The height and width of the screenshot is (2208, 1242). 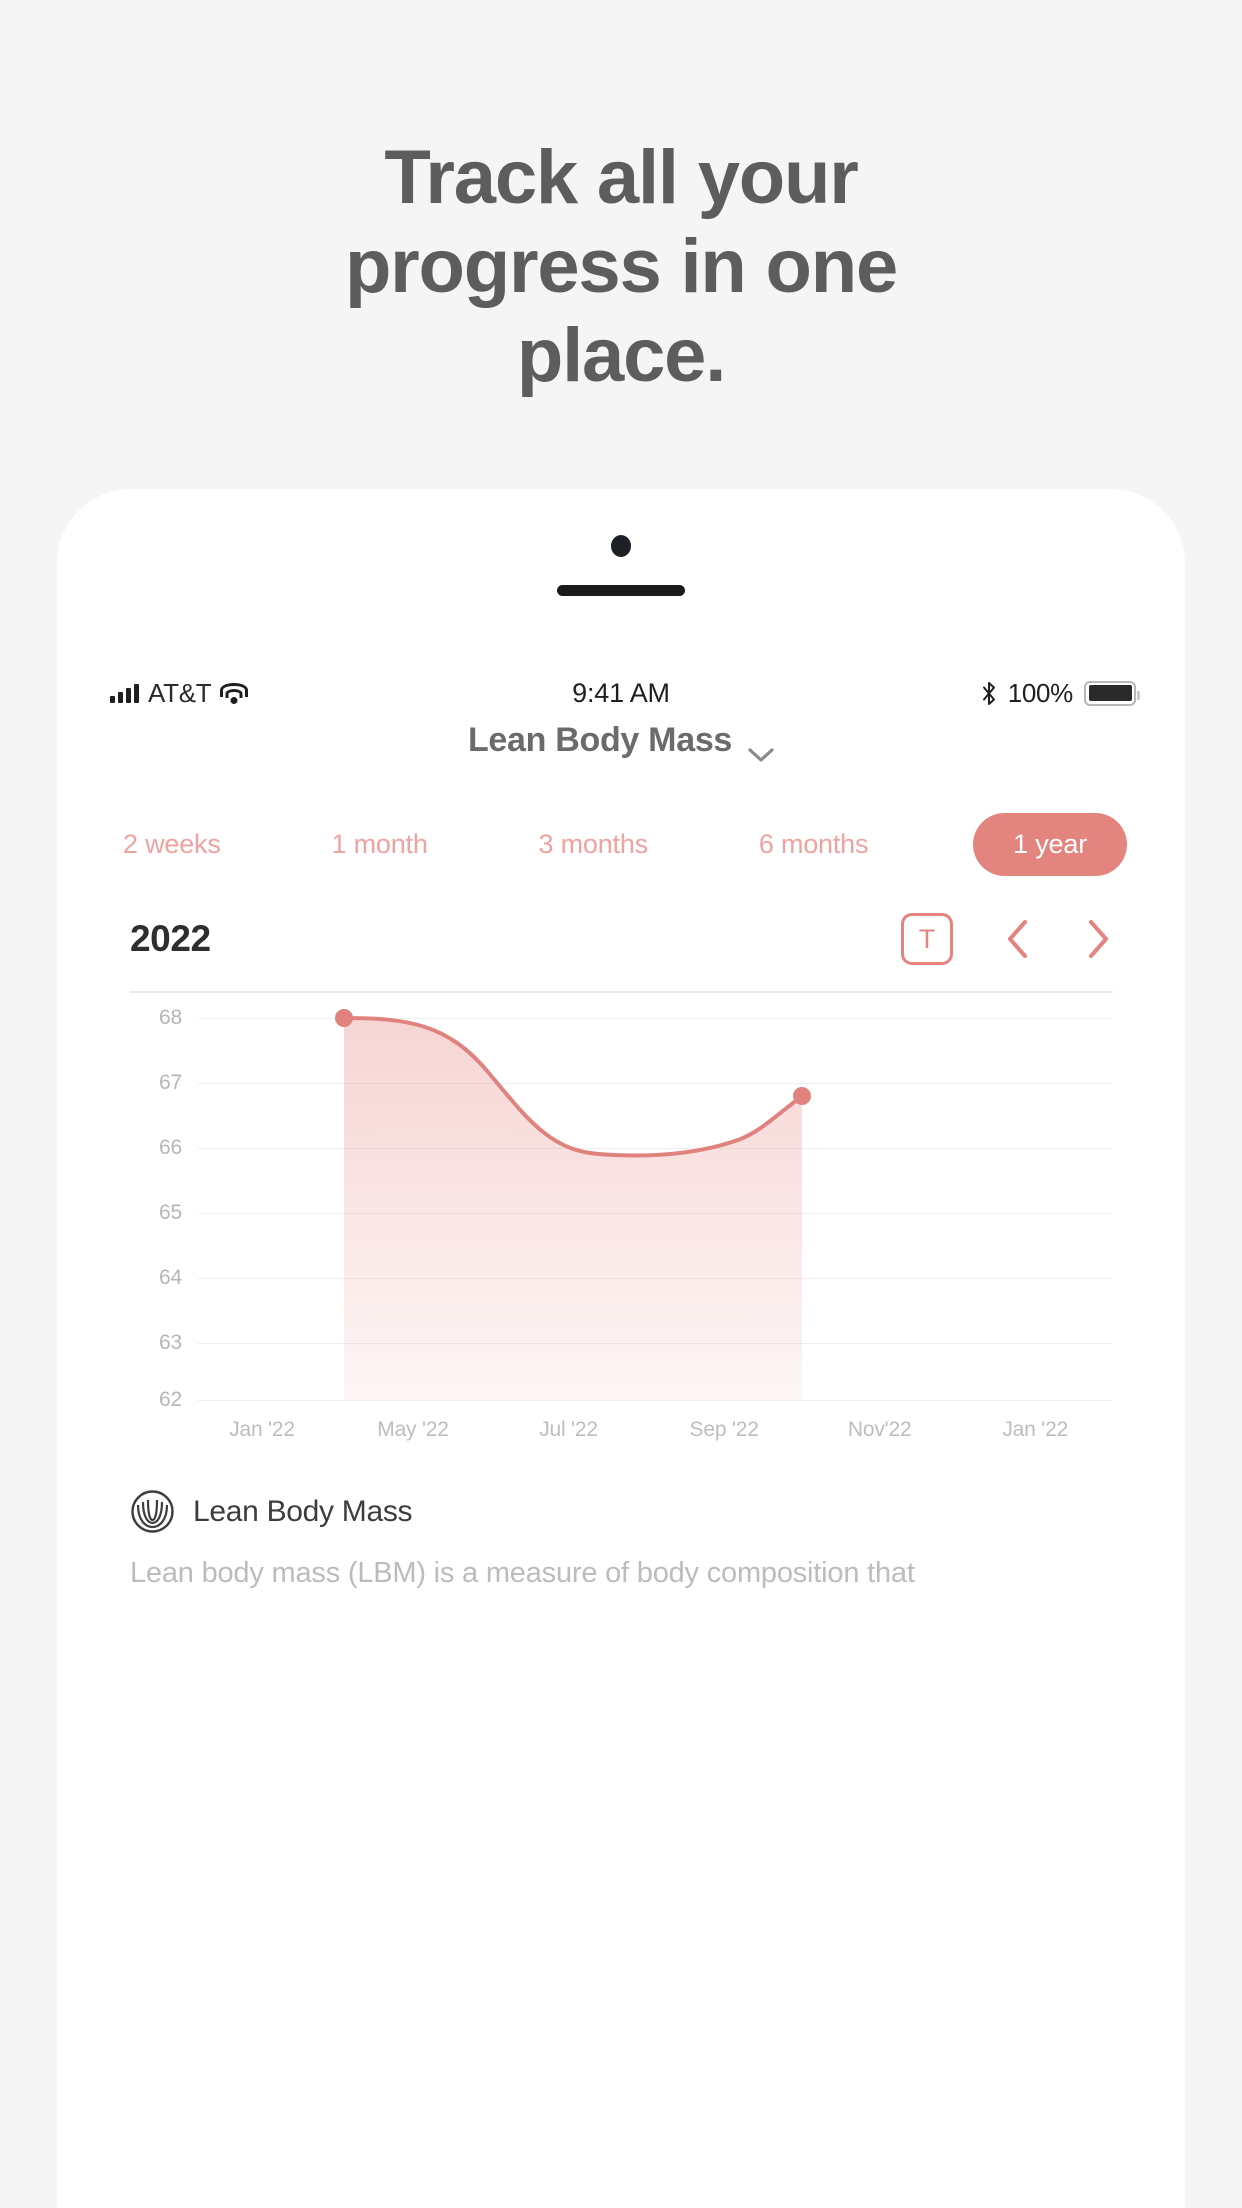 I want to click on year-controls: T, so click(x=1007, y=939).